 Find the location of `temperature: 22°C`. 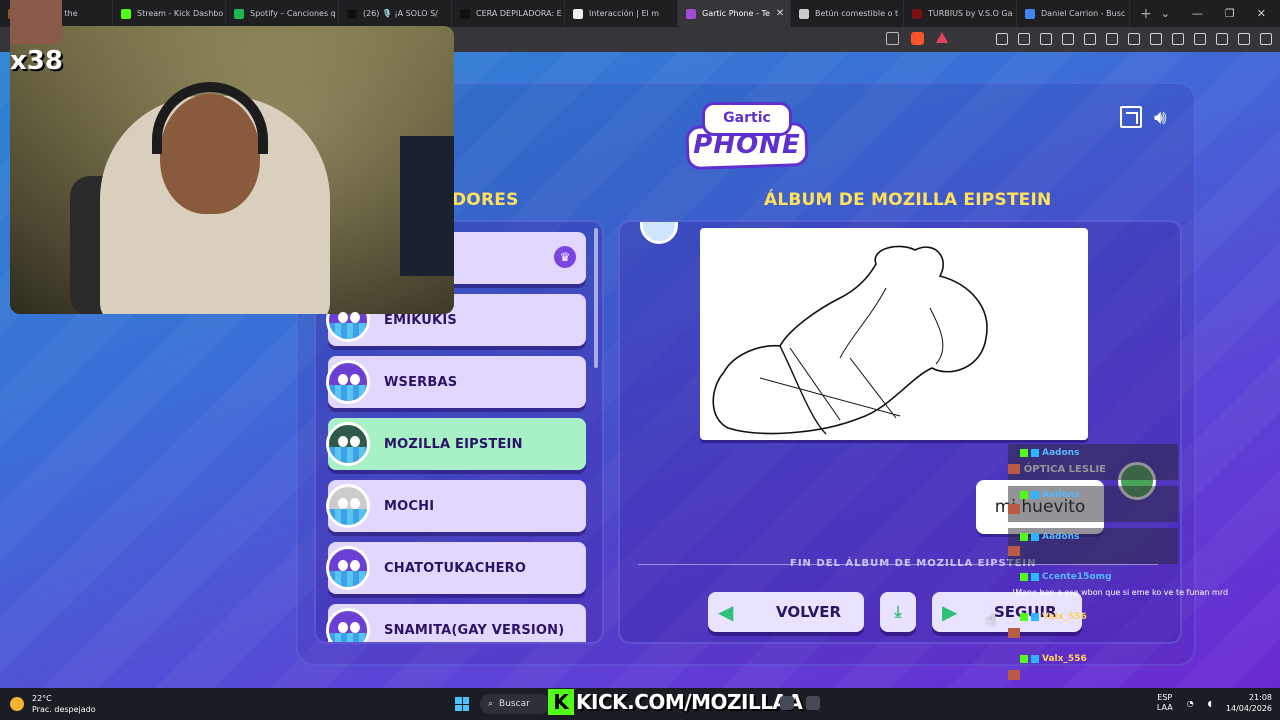

temperature: 22°C is located at coordinates (42, 698).